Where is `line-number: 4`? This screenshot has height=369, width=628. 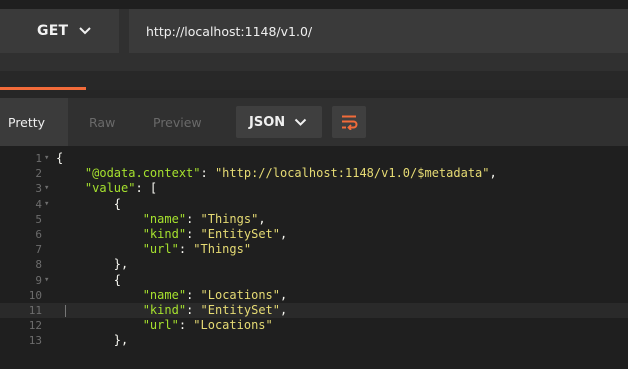 line-number: 4 is located at coordinates (38, 204).